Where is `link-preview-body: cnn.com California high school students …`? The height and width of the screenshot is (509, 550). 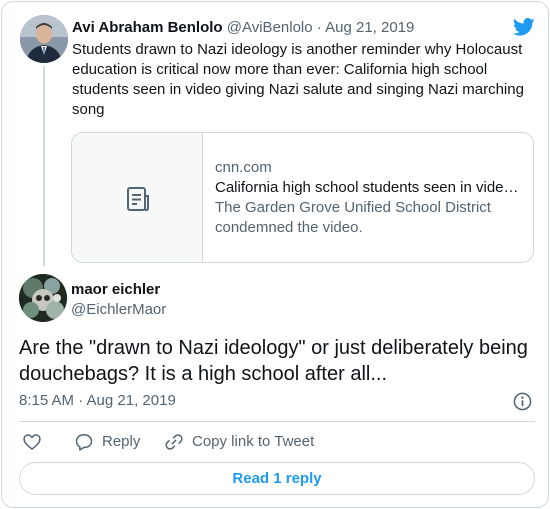
link-preview-body: cnn.com California high school students … is located at coordinates (370, 198).